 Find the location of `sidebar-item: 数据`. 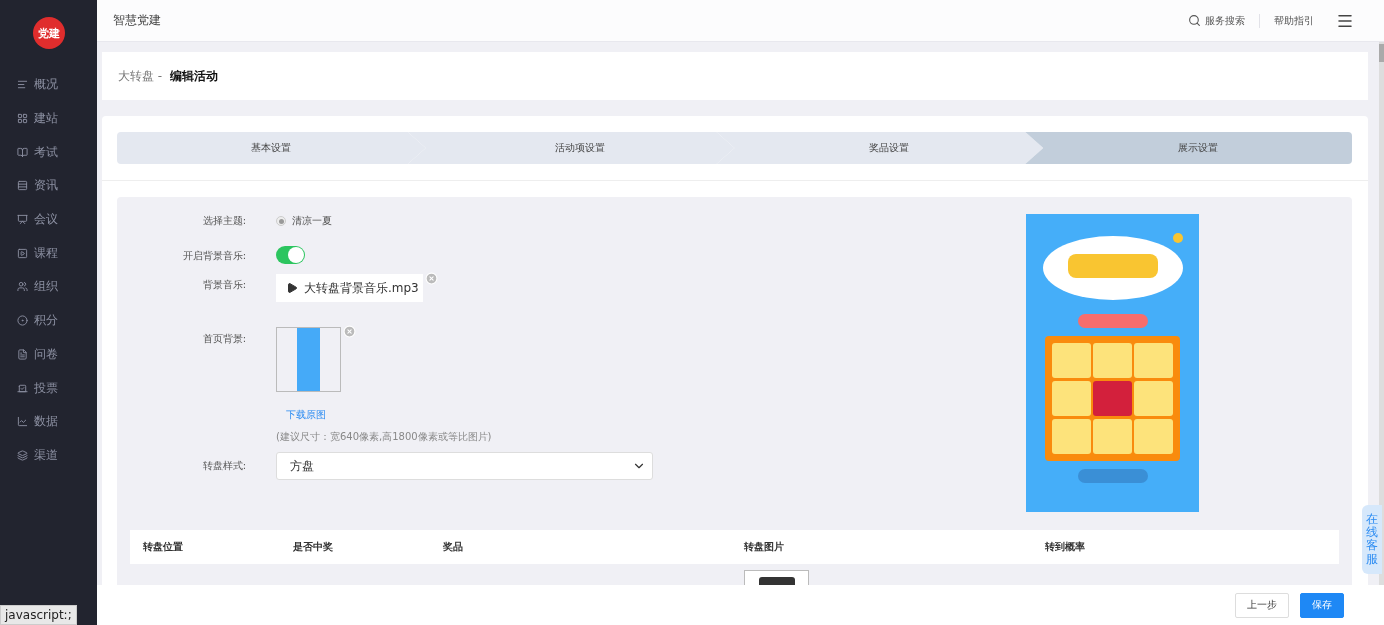

sidebar-item: 数据 is located at coordinates (48, 421).